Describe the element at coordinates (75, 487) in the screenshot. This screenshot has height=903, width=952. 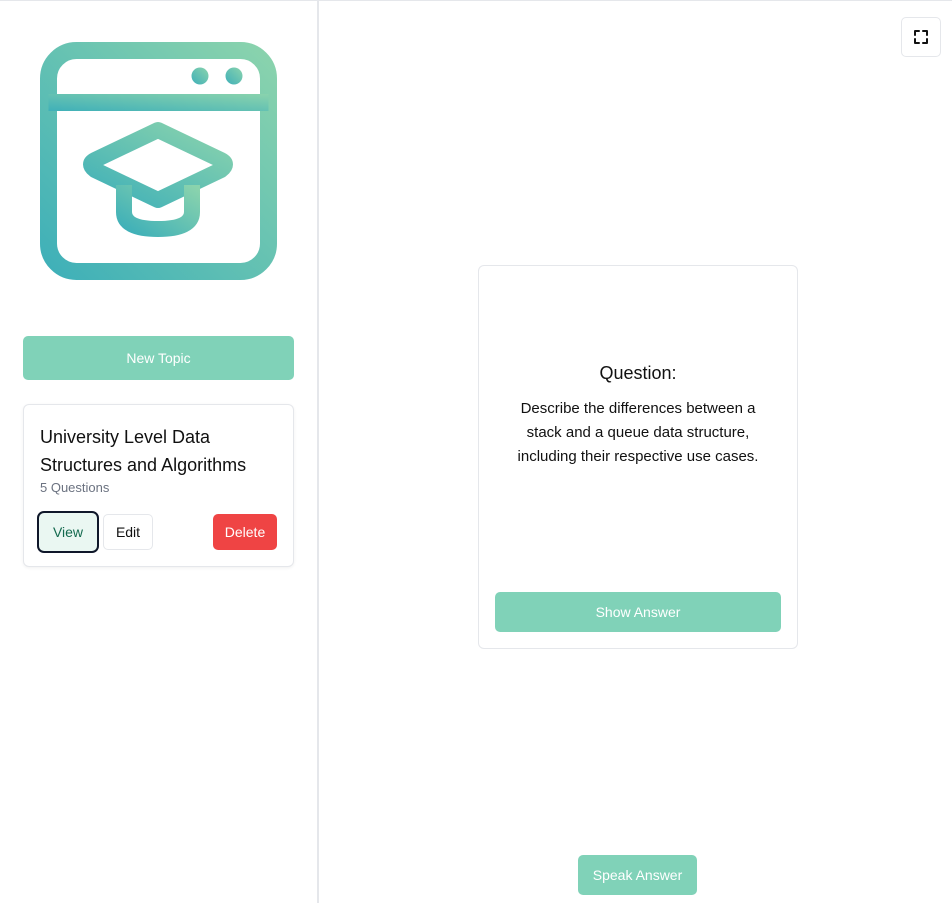
I see `topic-question-count: 5 Questions` at that location.